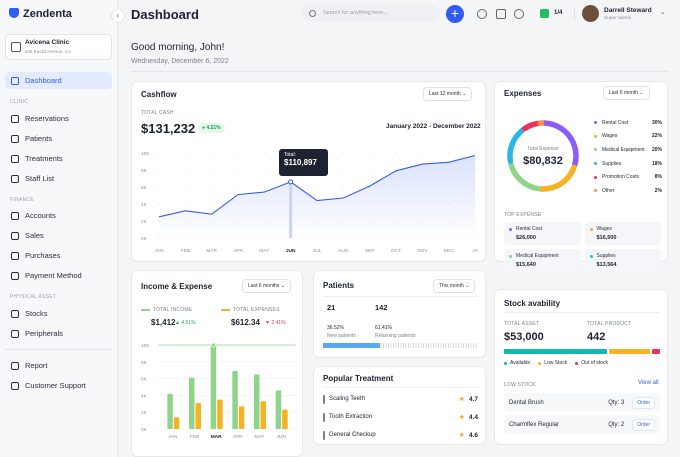  I want to click on stock-legend-label: Out of stock, so click(594, 363).